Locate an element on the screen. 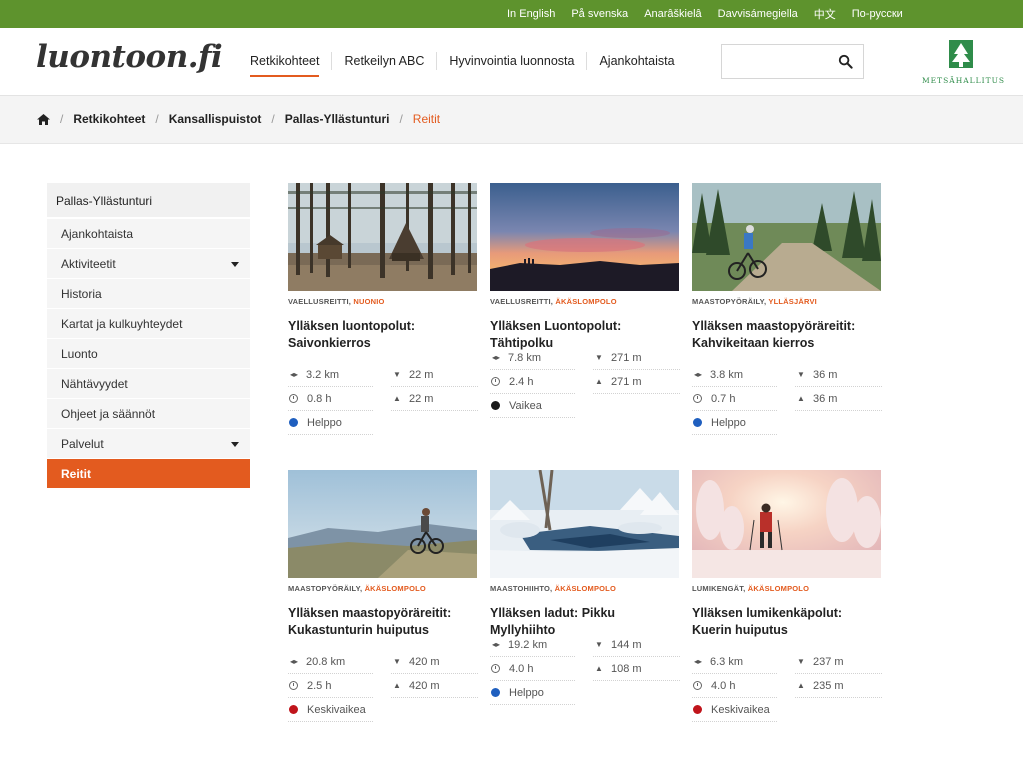 This screenshot has height=779, width=1023. search-box is located at coordinates (792, 61).